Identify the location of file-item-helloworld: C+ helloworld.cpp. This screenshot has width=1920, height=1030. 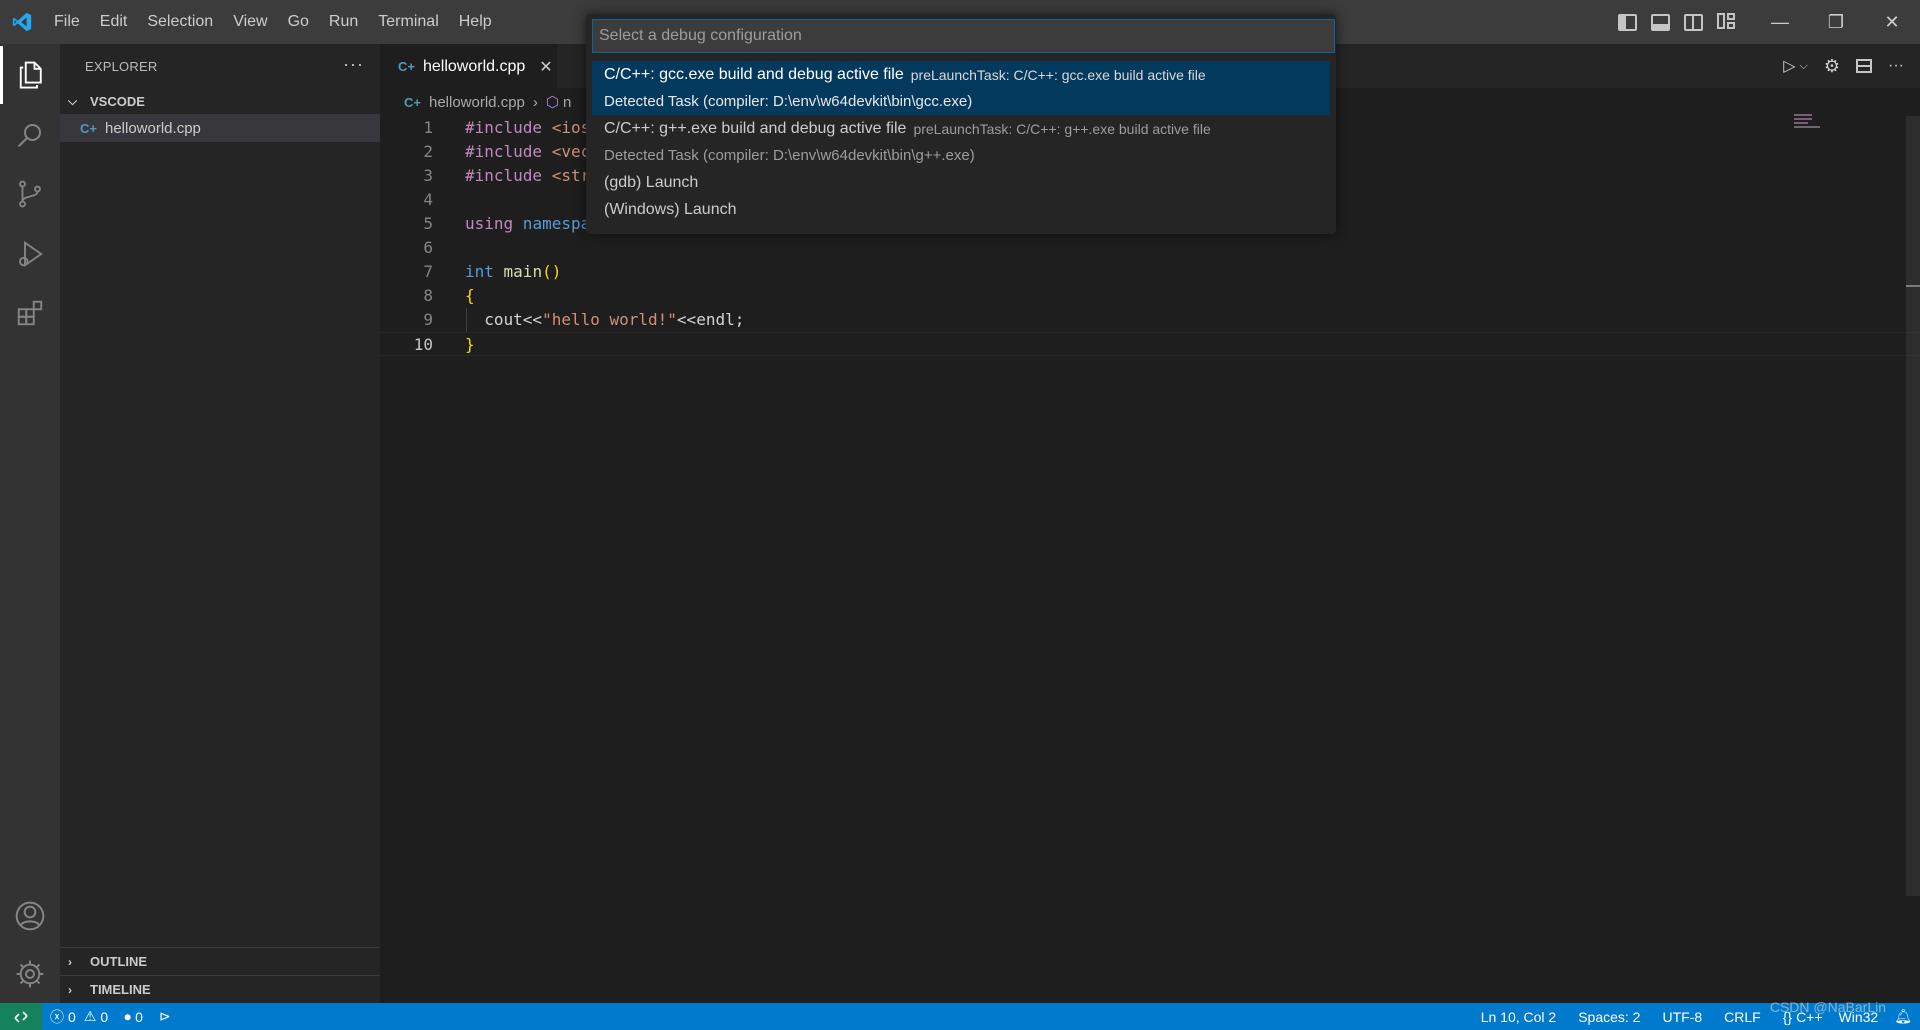
(220, 128).